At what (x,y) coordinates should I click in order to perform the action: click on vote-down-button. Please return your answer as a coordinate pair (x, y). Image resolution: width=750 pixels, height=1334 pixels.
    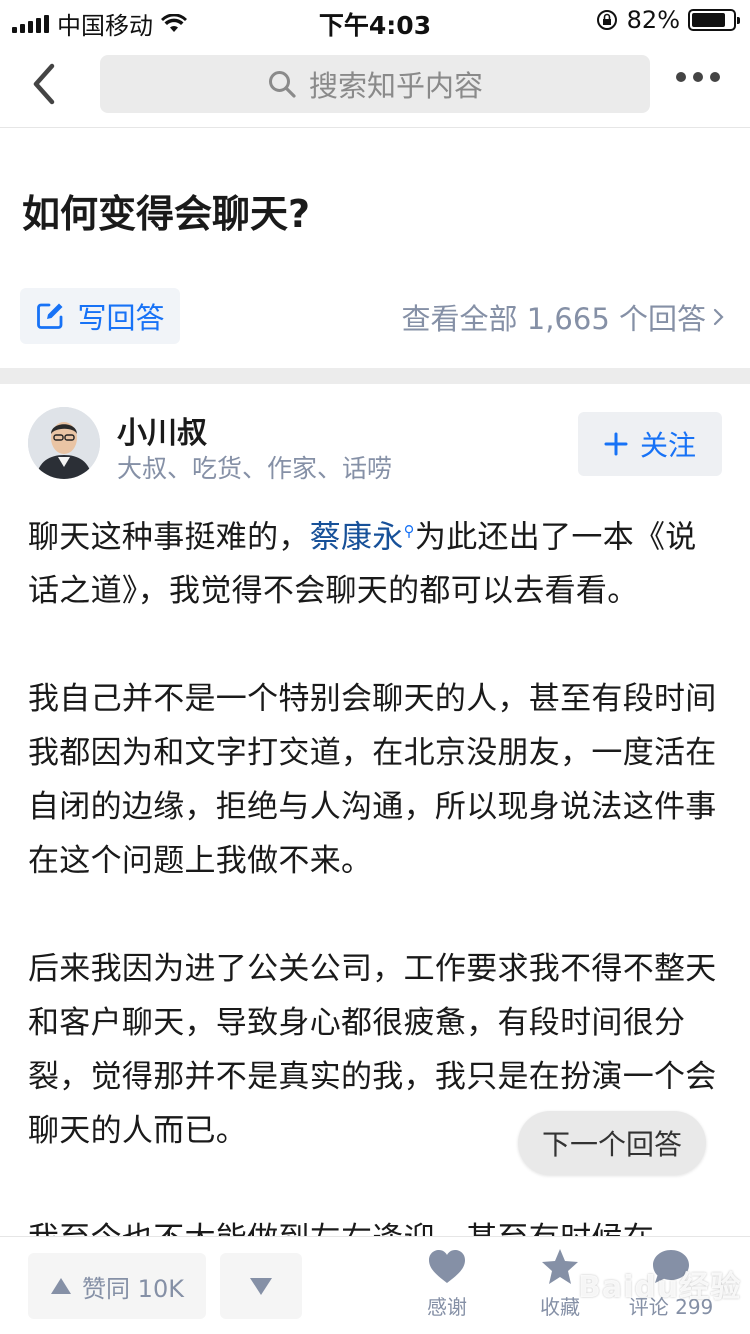
    Looking at the image, I should click on (261, 1286).